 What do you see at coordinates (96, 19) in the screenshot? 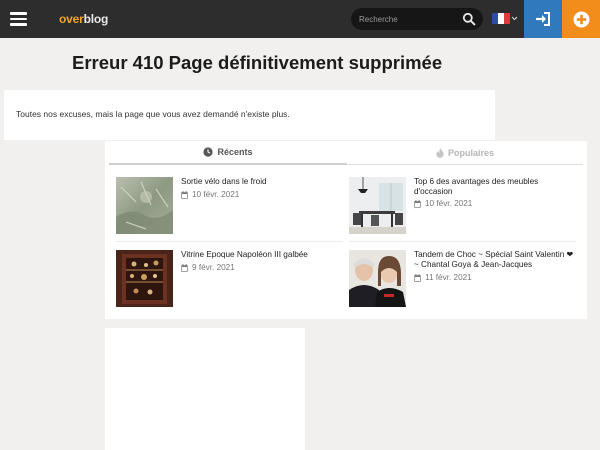
I see `logo-blog-text: blog` at bounding box center [96, 19].